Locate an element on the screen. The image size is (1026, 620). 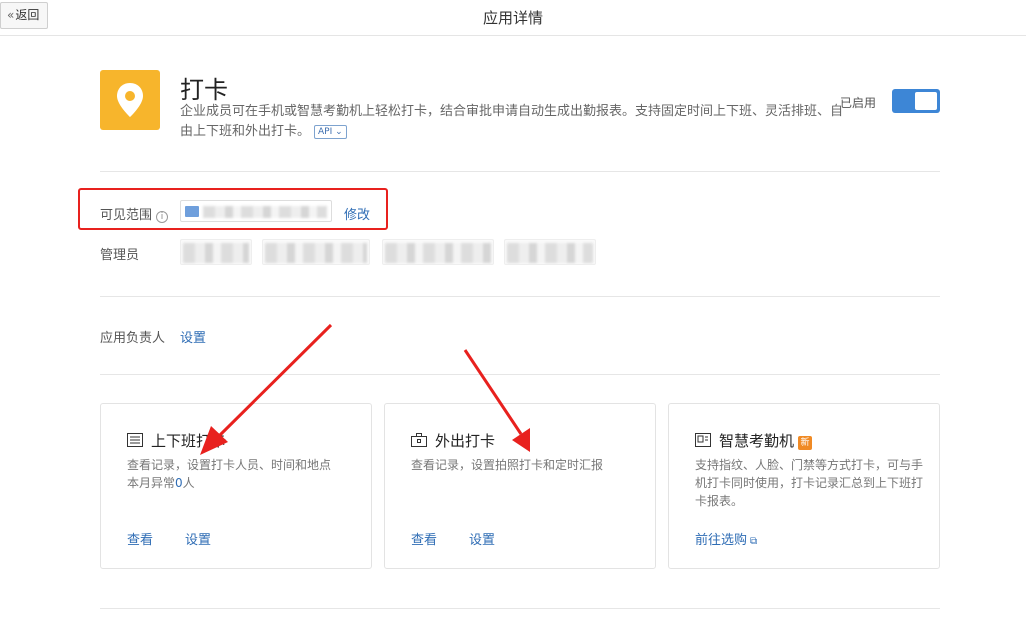
card-title: 智慧考勤机新 is located at coordinates (754, 440).